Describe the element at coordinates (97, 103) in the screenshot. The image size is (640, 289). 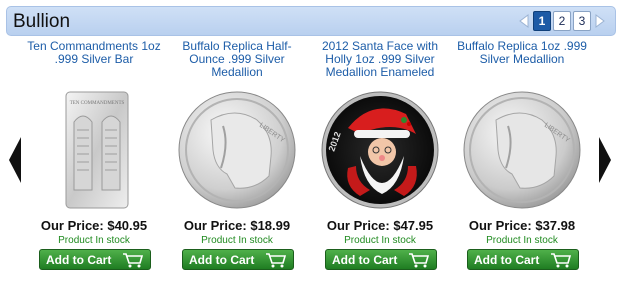
I see `bar-heading-text: TEN COMMANDMENTS` at that location.